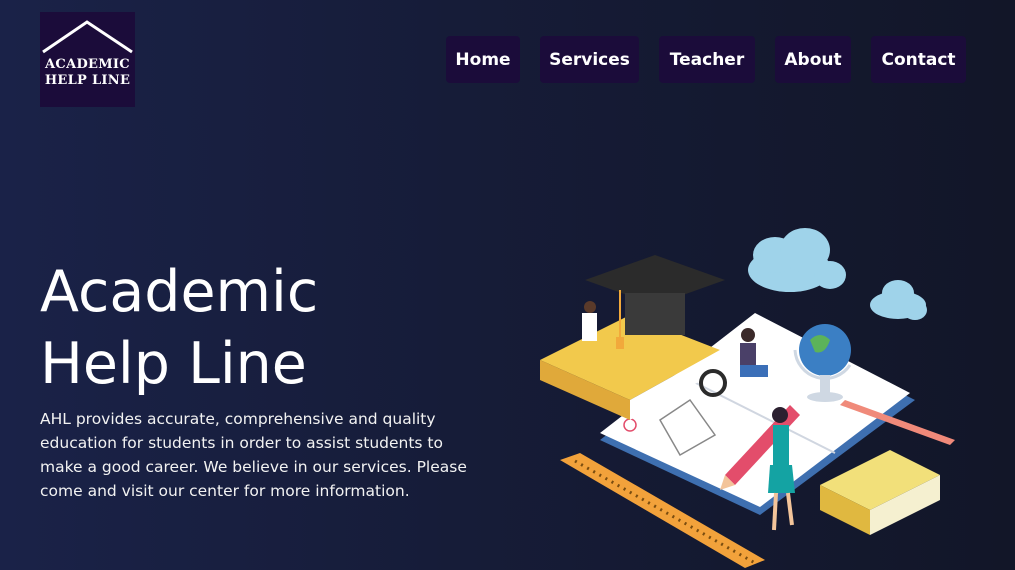  What do you see at coordinates (589, 321) in the screenshot?
I see `person-sitting-icon` at bounding box center [589, 321].